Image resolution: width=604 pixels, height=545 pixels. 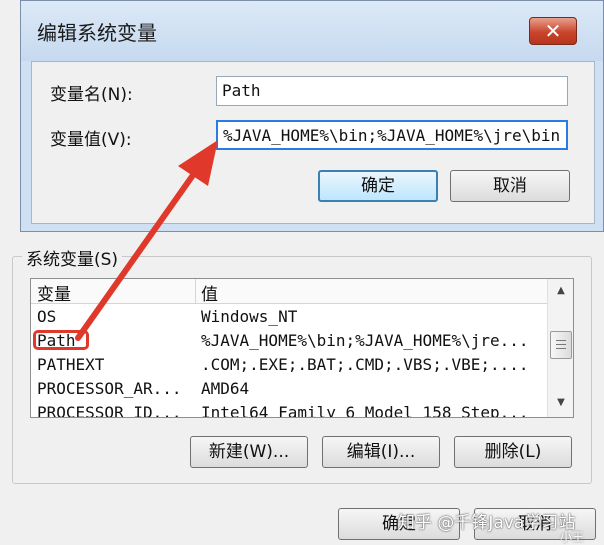 What do you see at coordinates (91, 140) in the screenshot?
I see `variable-value-label: 变量值(V):` at bounding box center [91, 140].